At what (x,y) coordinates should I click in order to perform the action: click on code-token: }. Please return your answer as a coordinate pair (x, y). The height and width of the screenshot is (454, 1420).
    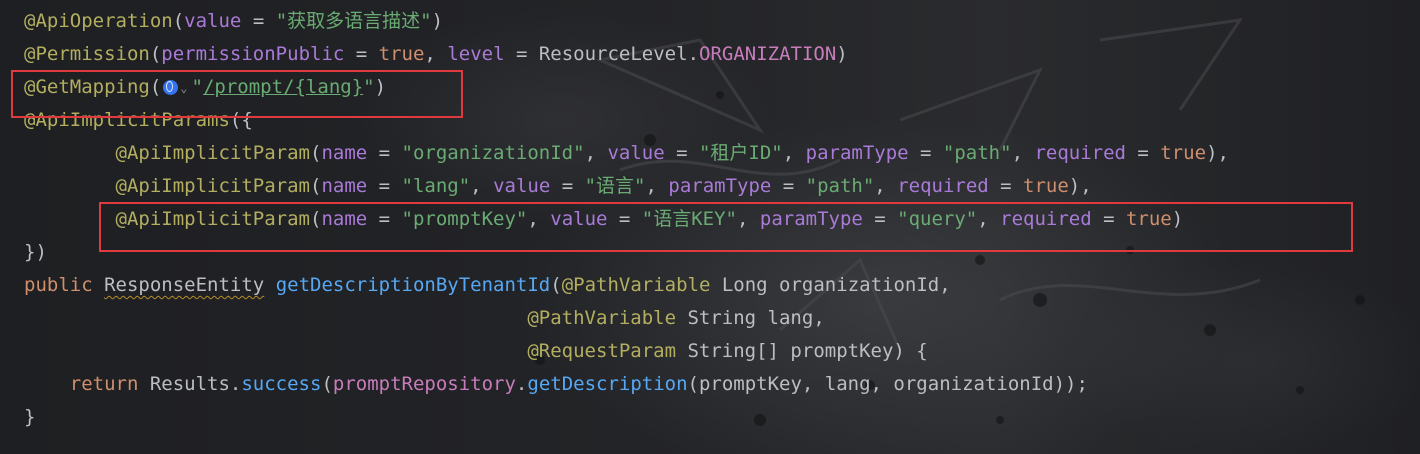
    Looking at the image, I should click on (30, 417).